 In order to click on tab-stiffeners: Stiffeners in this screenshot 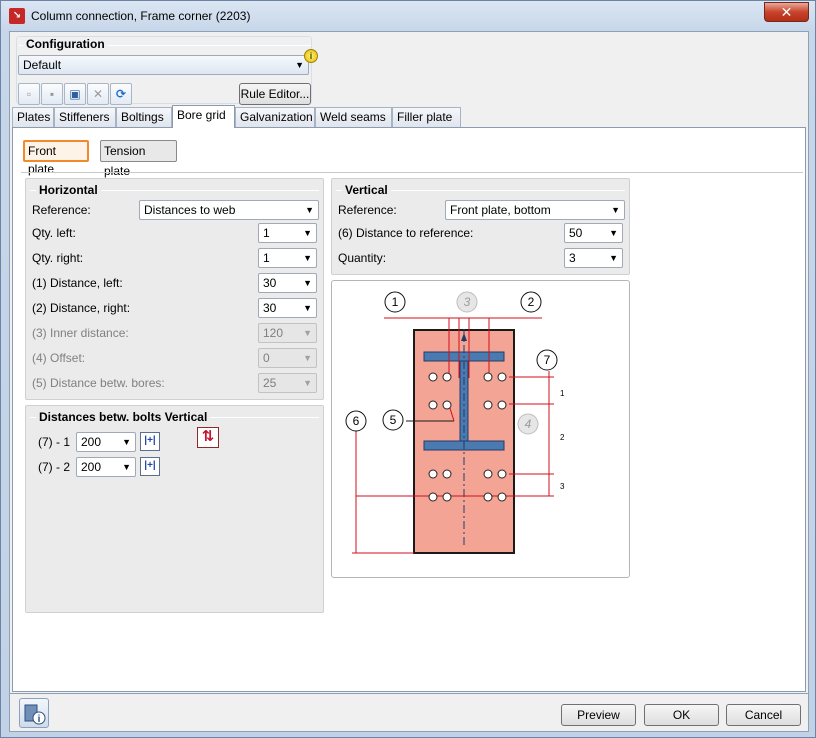, I will do `click(85, 117)`.